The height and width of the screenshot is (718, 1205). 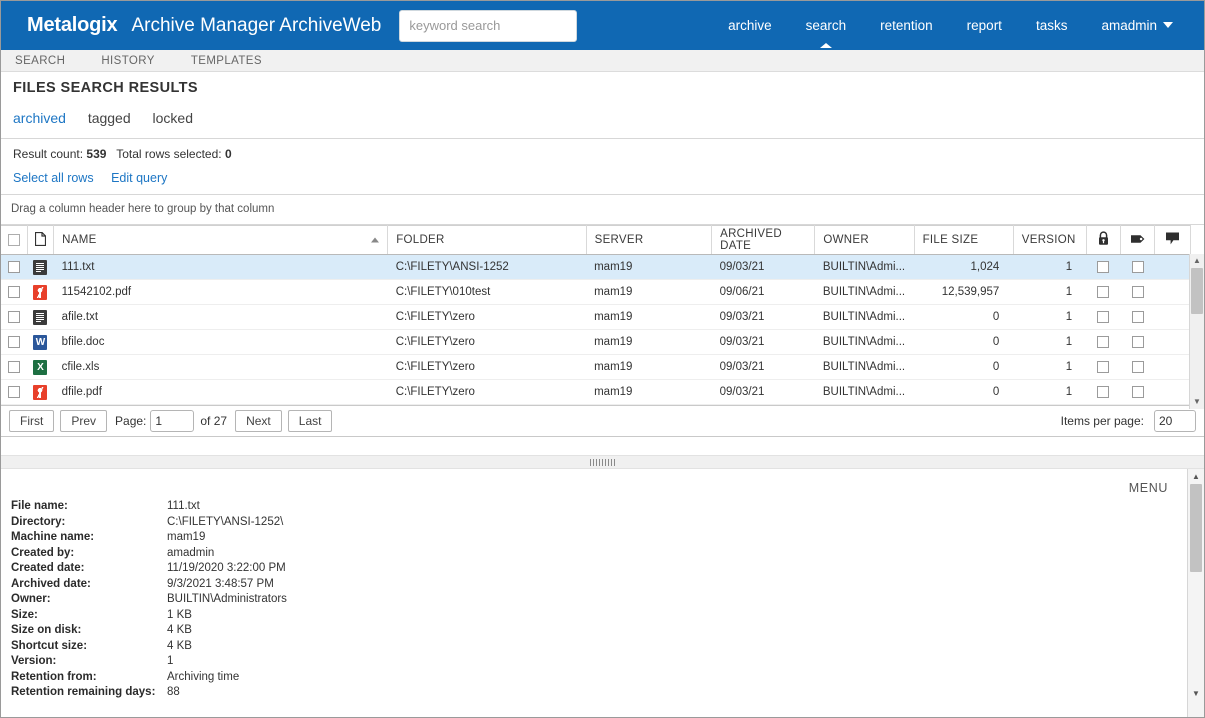 What do you see at coordinates (310, 421) in the screenshot?
I see `last-page-button: Last` at bounding box center [310, 421].